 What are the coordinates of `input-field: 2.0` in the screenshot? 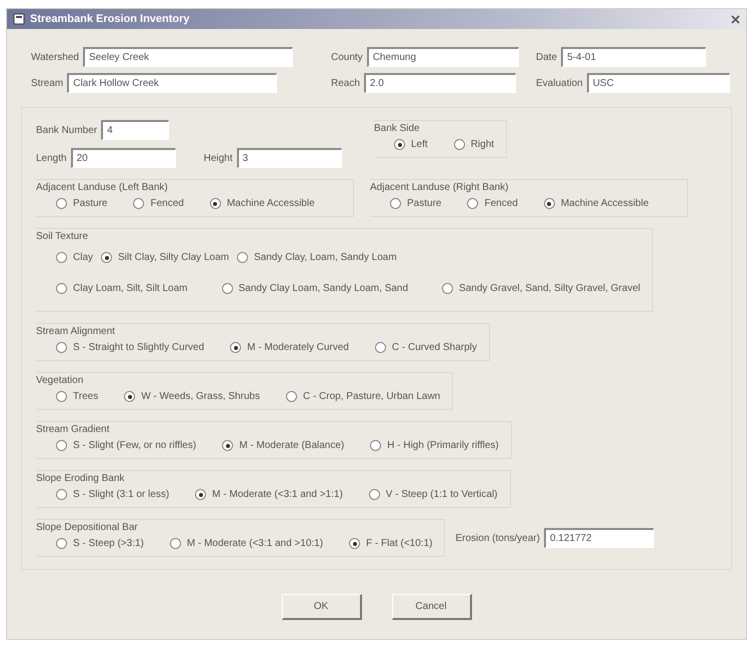 It's located at (440, 83).